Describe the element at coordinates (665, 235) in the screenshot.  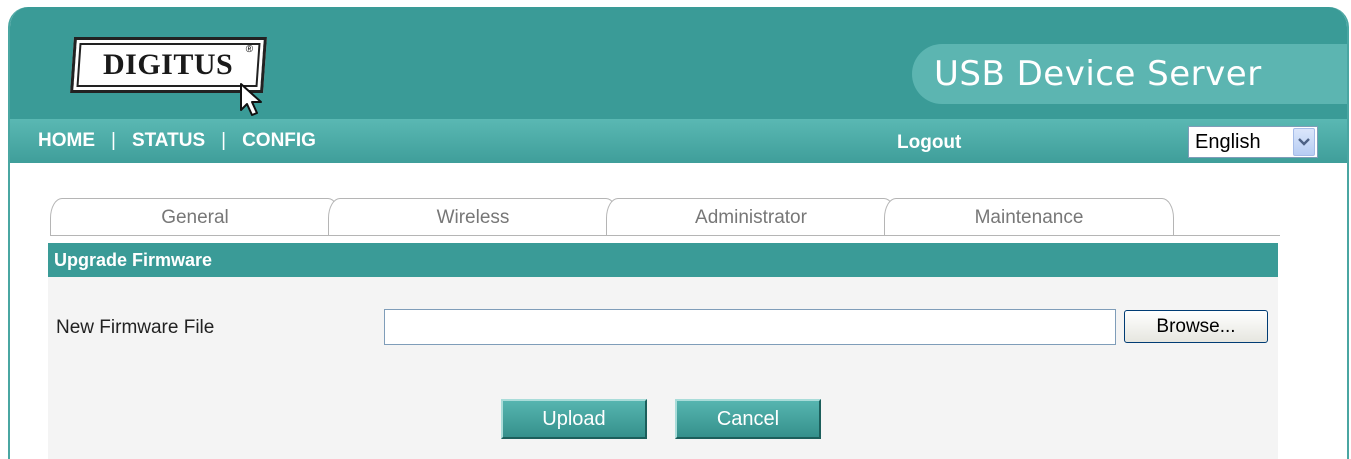
I see `tab-divider` at that location.